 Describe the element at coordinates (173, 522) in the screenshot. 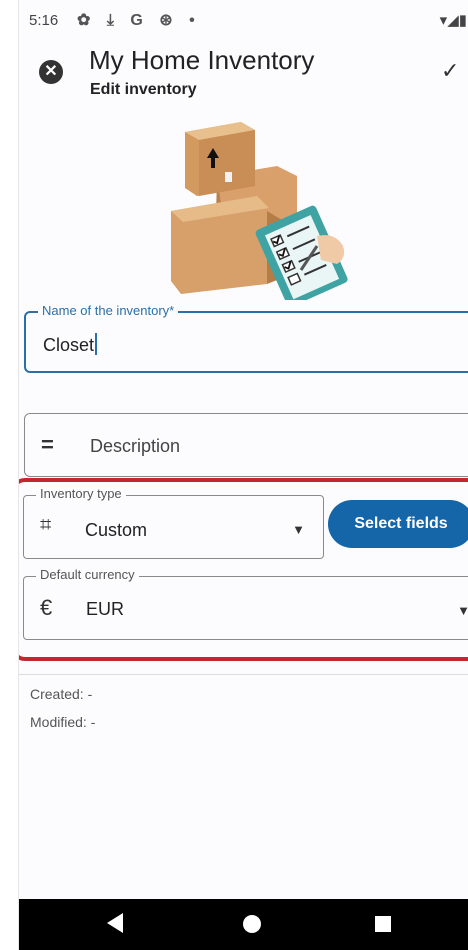

I see `inventory-type-dropdown: Inventory type ⌗ Custom ▼` at that location.